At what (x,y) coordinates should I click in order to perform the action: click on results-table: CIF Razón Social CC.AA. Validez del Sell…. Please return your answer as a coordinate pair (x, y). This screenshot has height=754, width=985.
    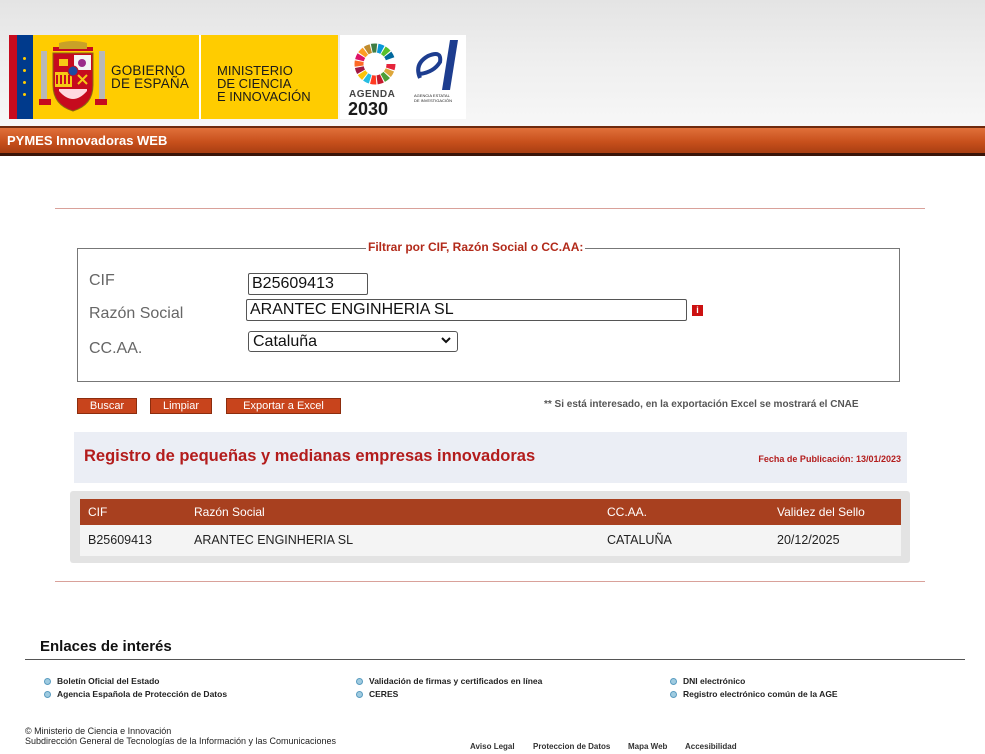
    Looking at the image, I should click on (490, 527).